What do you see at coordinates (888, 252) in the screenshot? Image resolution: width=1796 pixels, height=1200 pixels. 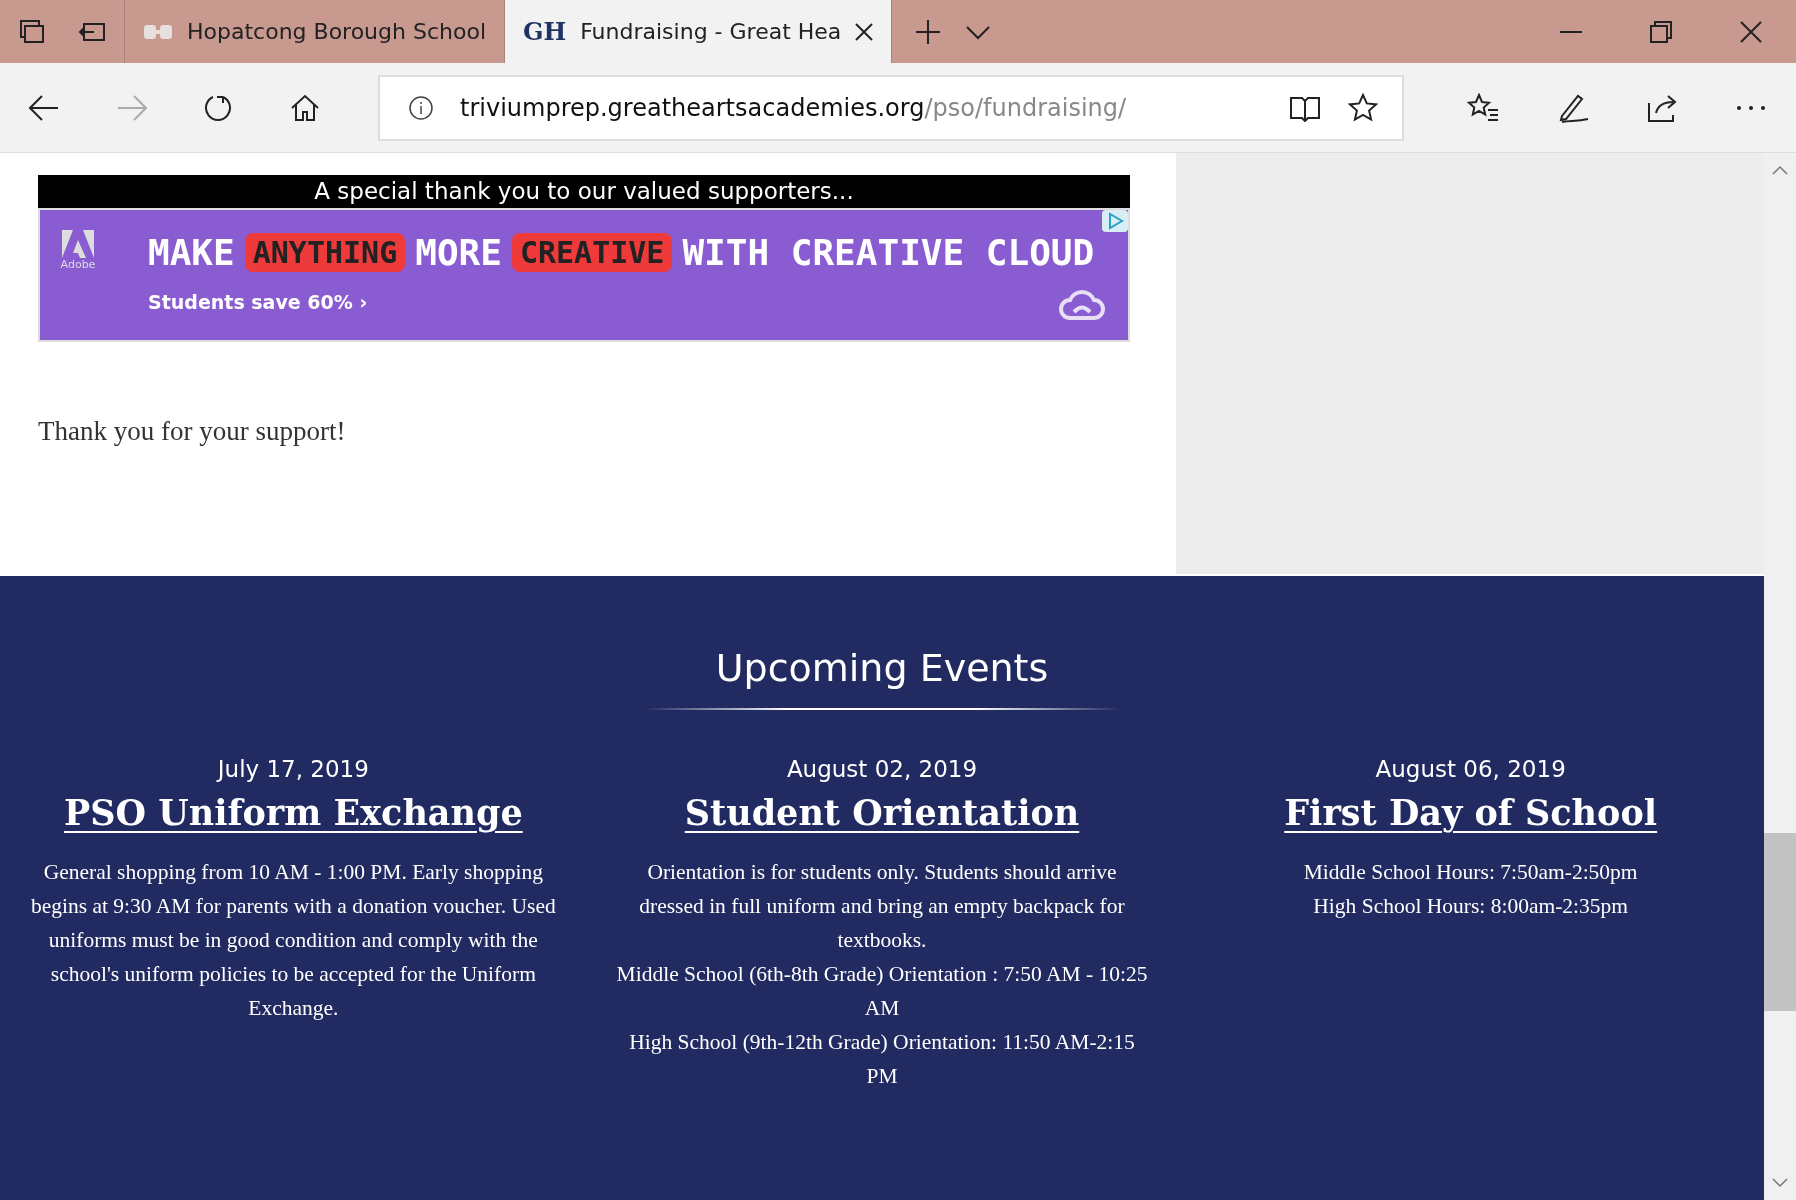 I see `ad-headline-text: WITH CREATIVE CLOUD` at bounding box center [888, 252].